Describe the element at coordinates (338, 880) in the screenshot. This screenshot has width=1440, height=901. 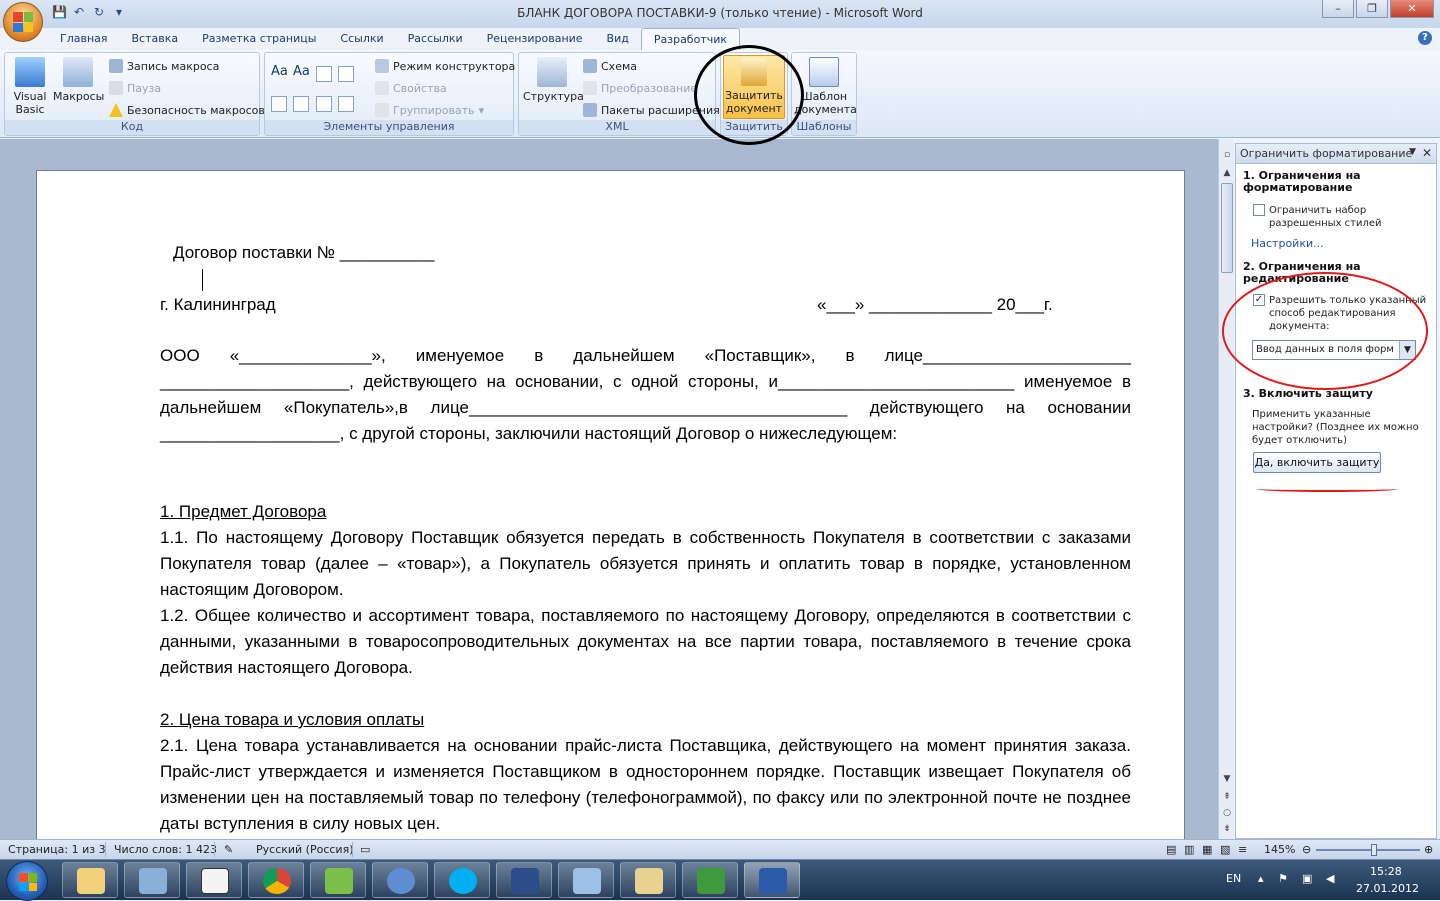
I see `taskbar-recycle-icon` at that location.